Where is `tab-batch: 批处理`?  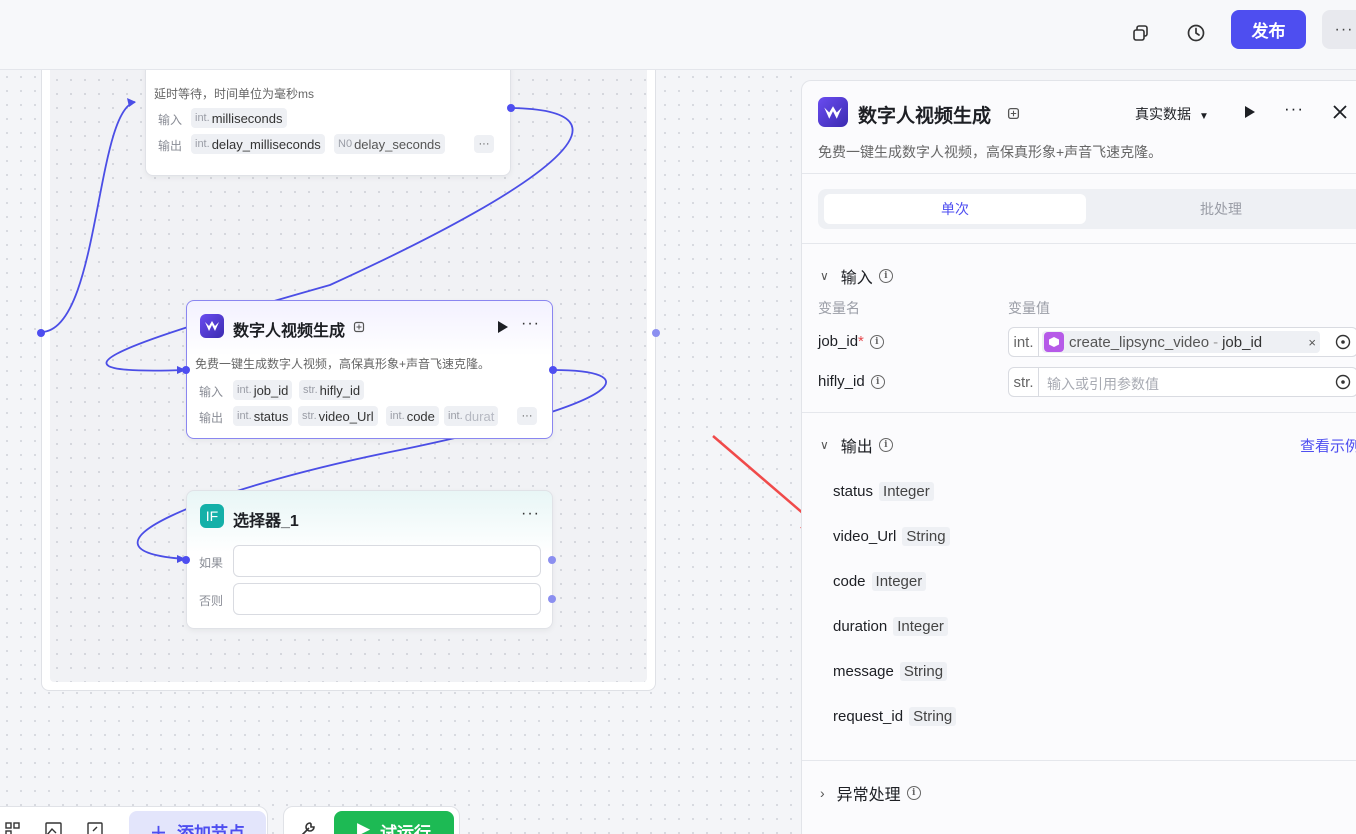 tab-batch: 批处理 is located at coordinates (1221, 209).